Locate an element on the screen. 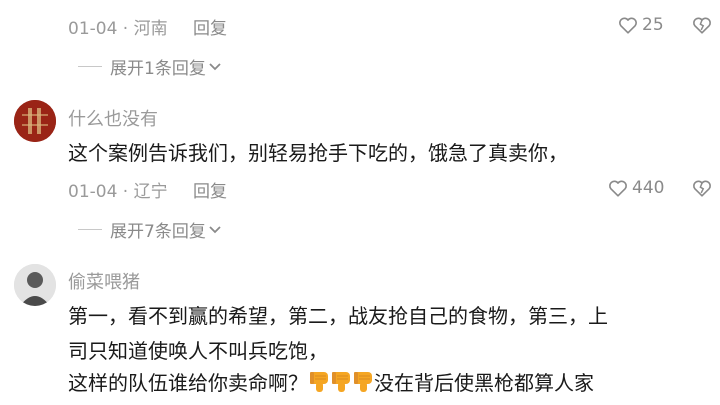  comment-location: 河南 is located at coordinates (150, 29).